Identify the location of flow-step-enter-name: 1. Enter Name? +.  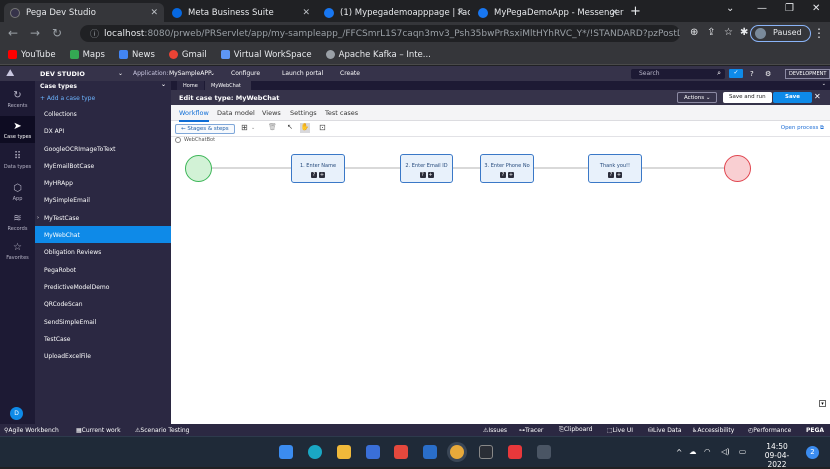
(318, 168).